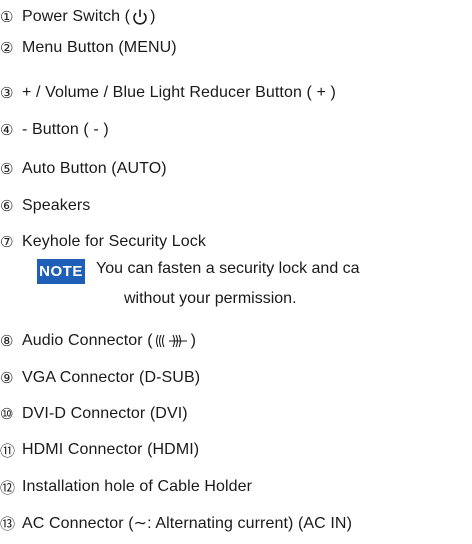 This screenshot has height=544, width=472. I want to click on item-label: HDMI Connector (HDMI), so click(111, 449).